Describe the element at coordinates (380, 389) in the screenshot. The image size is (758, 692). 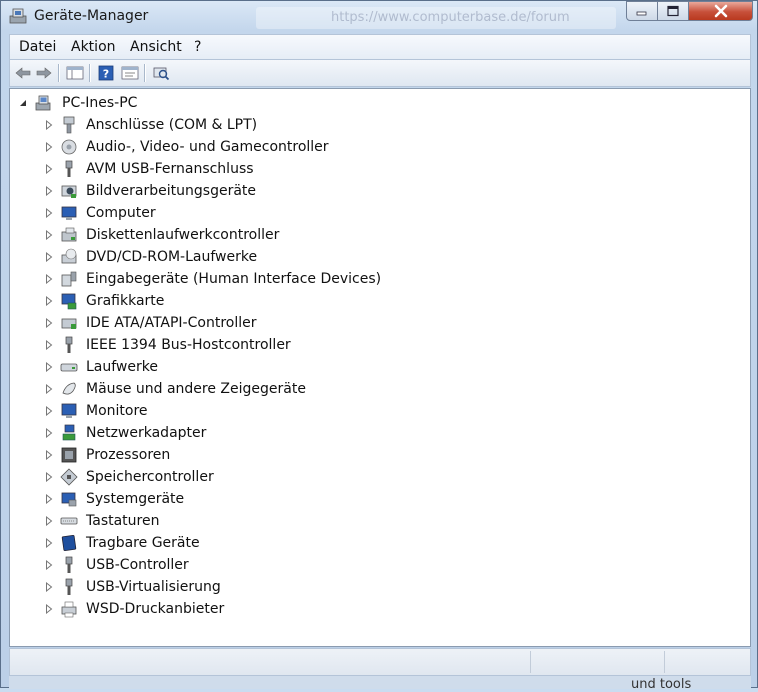
I see `tree-category-node: Mäuse und andere Zeigegeräte` at that location.